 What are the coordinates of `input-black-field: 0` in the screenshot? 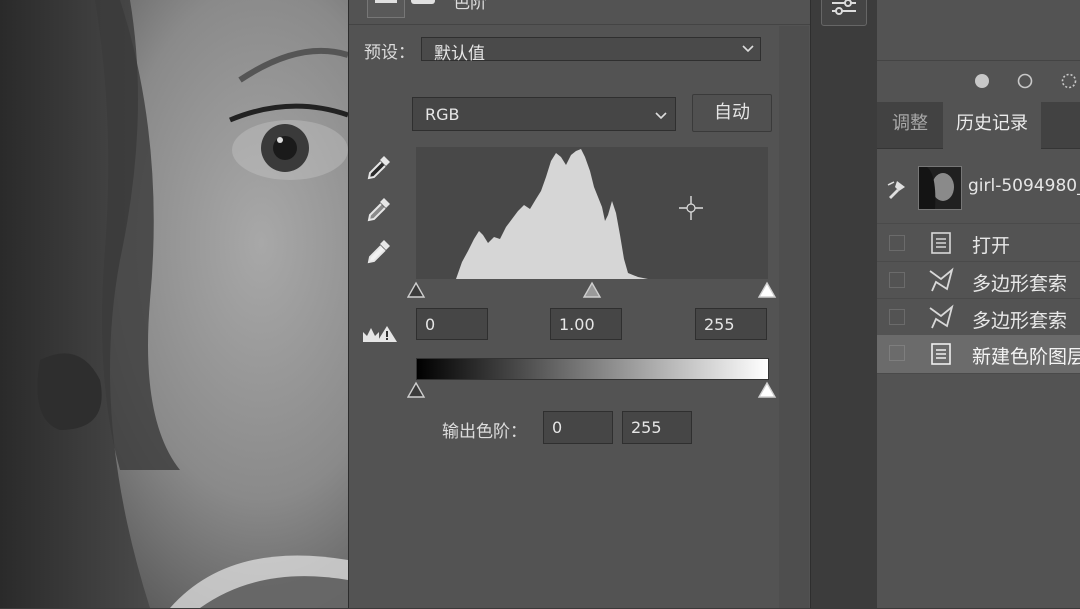 It's located at (452, 324).